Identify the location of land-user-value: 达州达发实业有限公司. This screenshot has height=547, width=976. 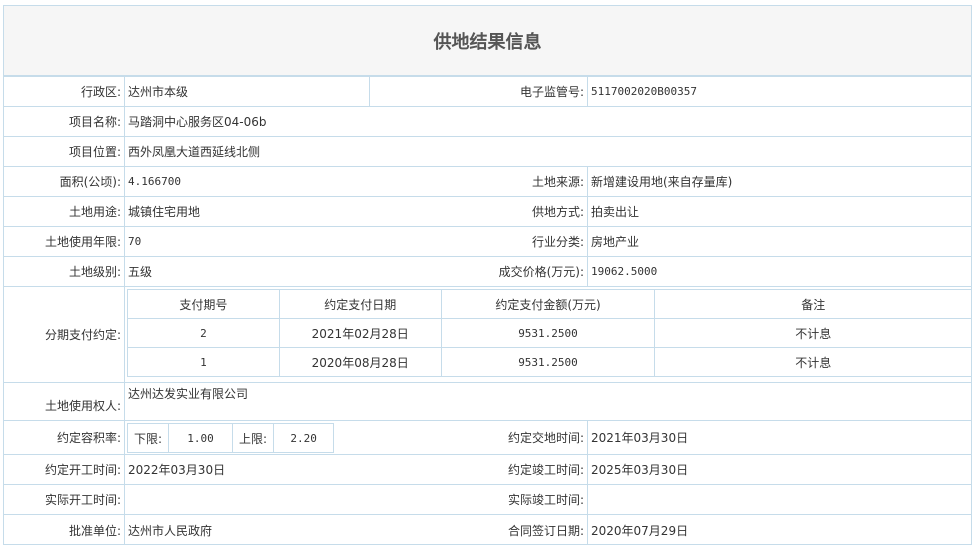
(188, 394).